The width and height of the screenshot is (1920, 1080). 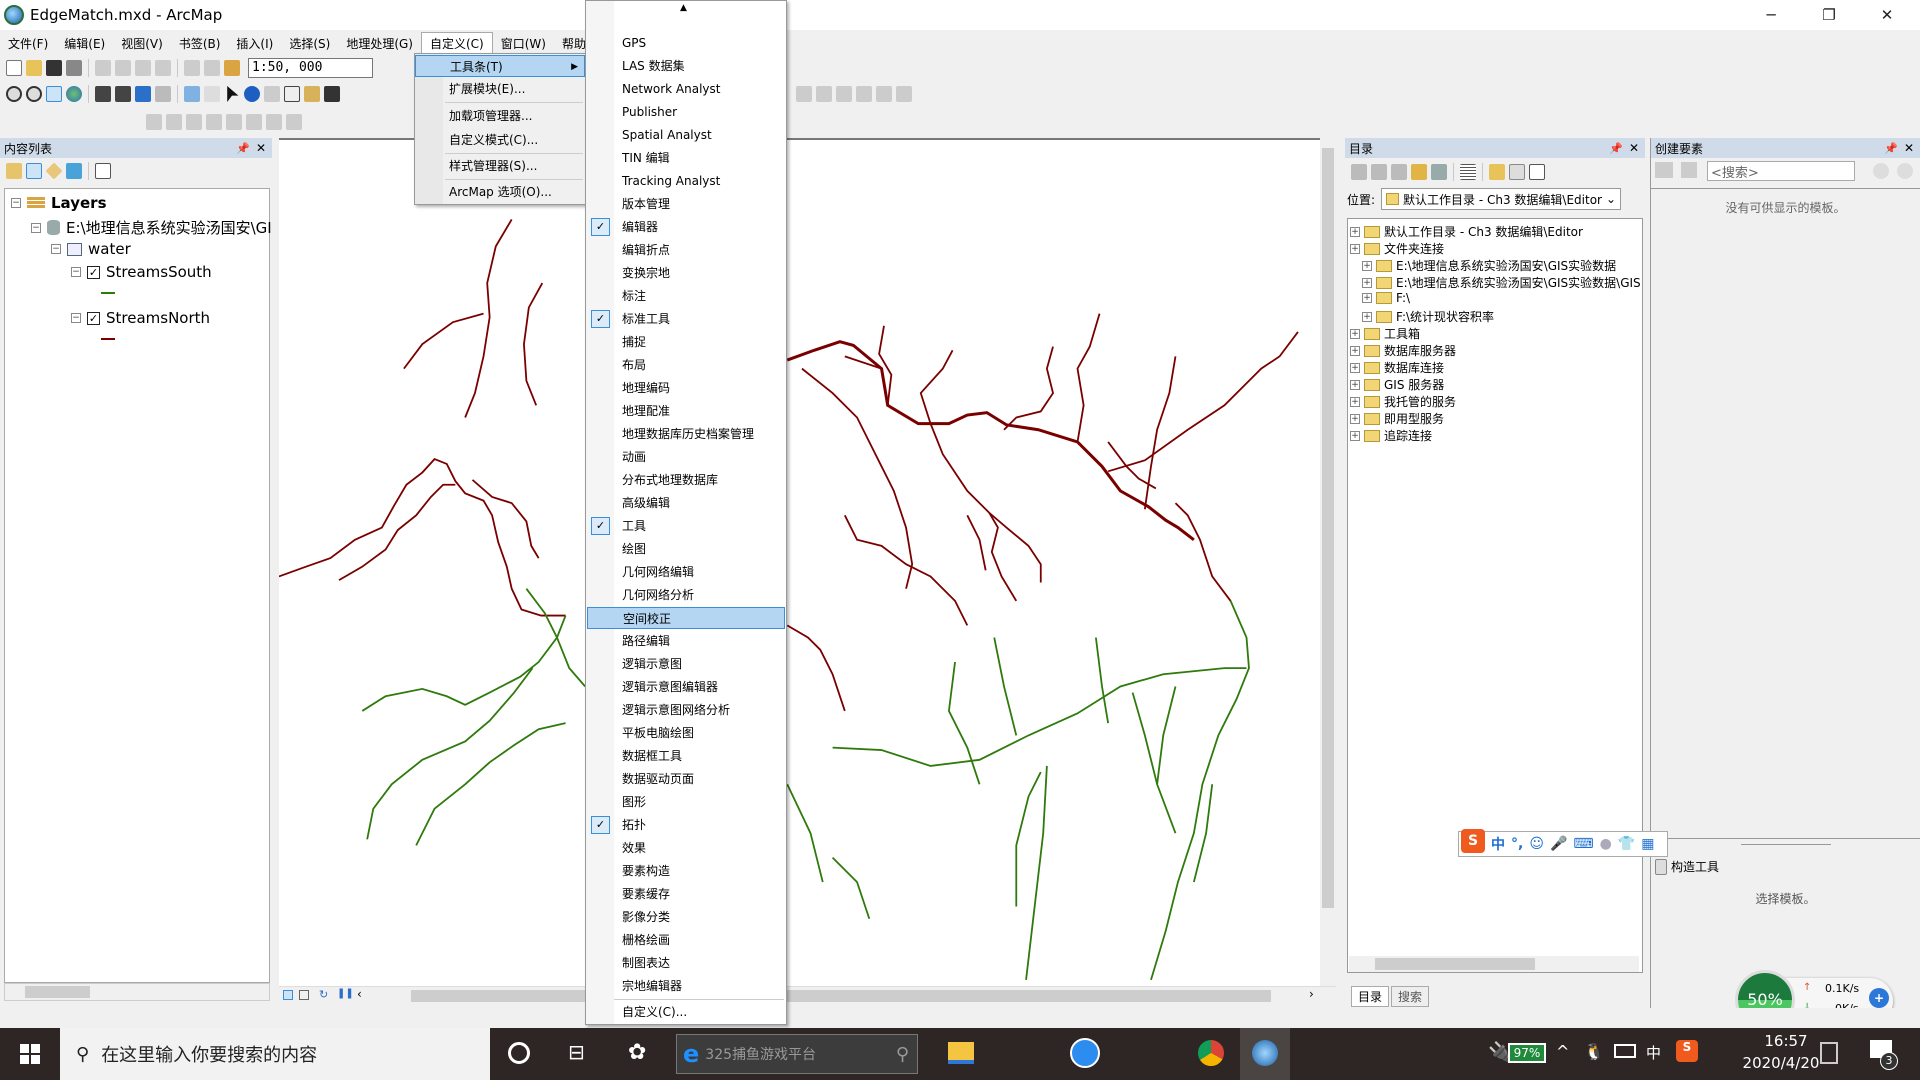 What do you see at coordinates (91, 249) in the screenshot?
I see `group-node: − water` at bounding box center [91, 249].